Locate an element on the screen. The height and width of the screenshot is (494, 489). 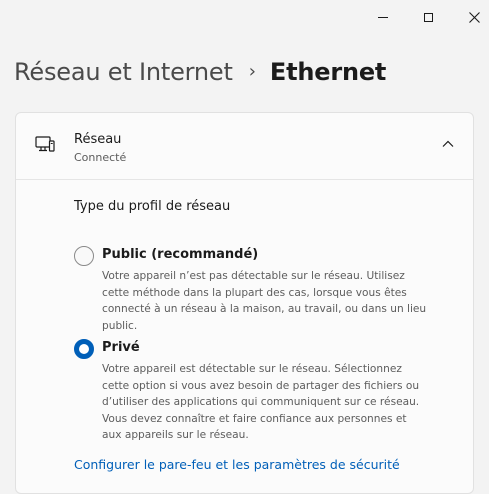
close-icon is located at coordinates (474, 17).